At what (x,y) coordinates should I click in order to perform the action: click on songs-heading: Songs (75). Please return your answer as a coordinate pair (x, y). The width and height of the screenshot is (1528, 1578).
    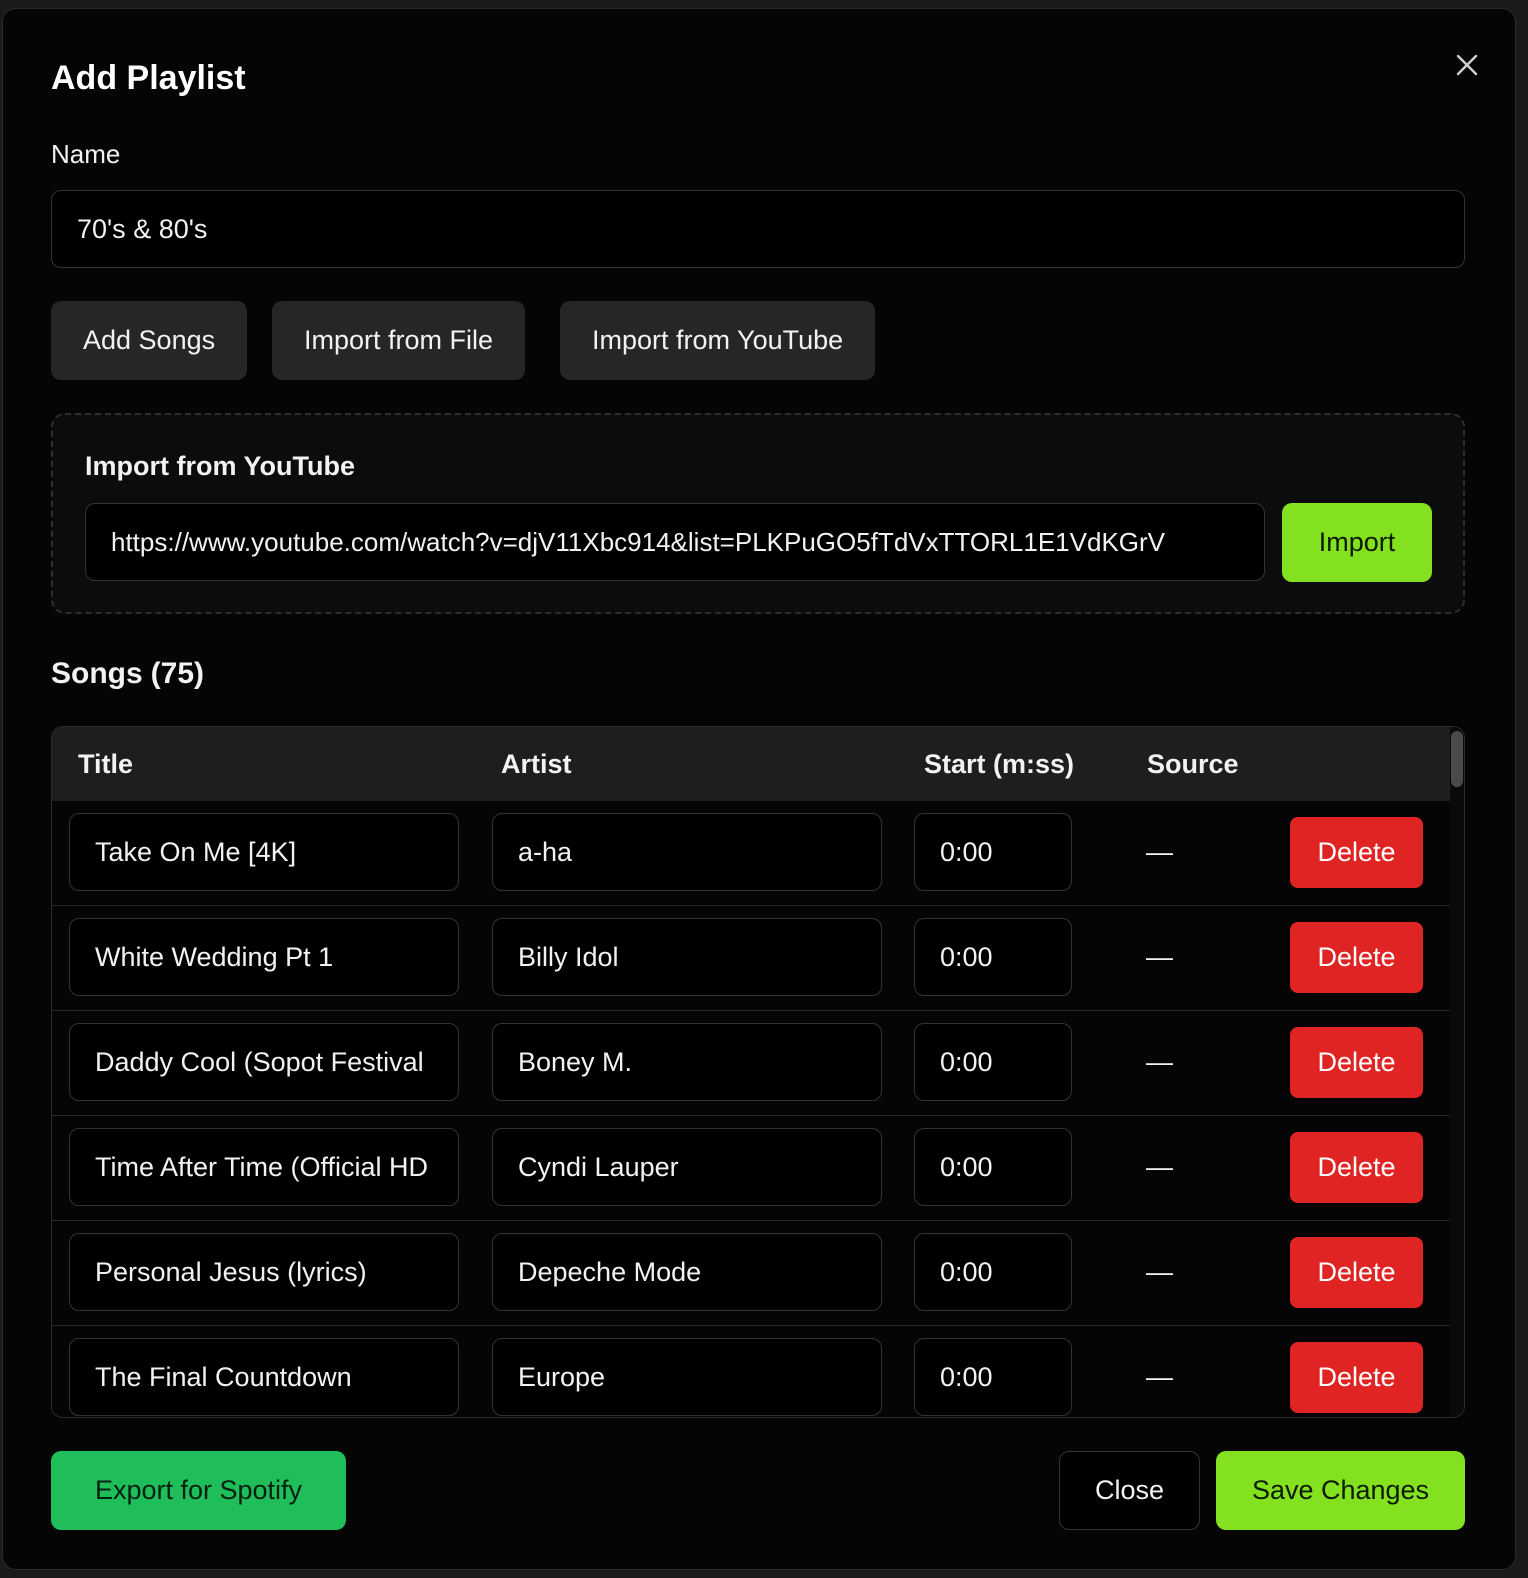
    Looking at the image, I should click on (127, 674).